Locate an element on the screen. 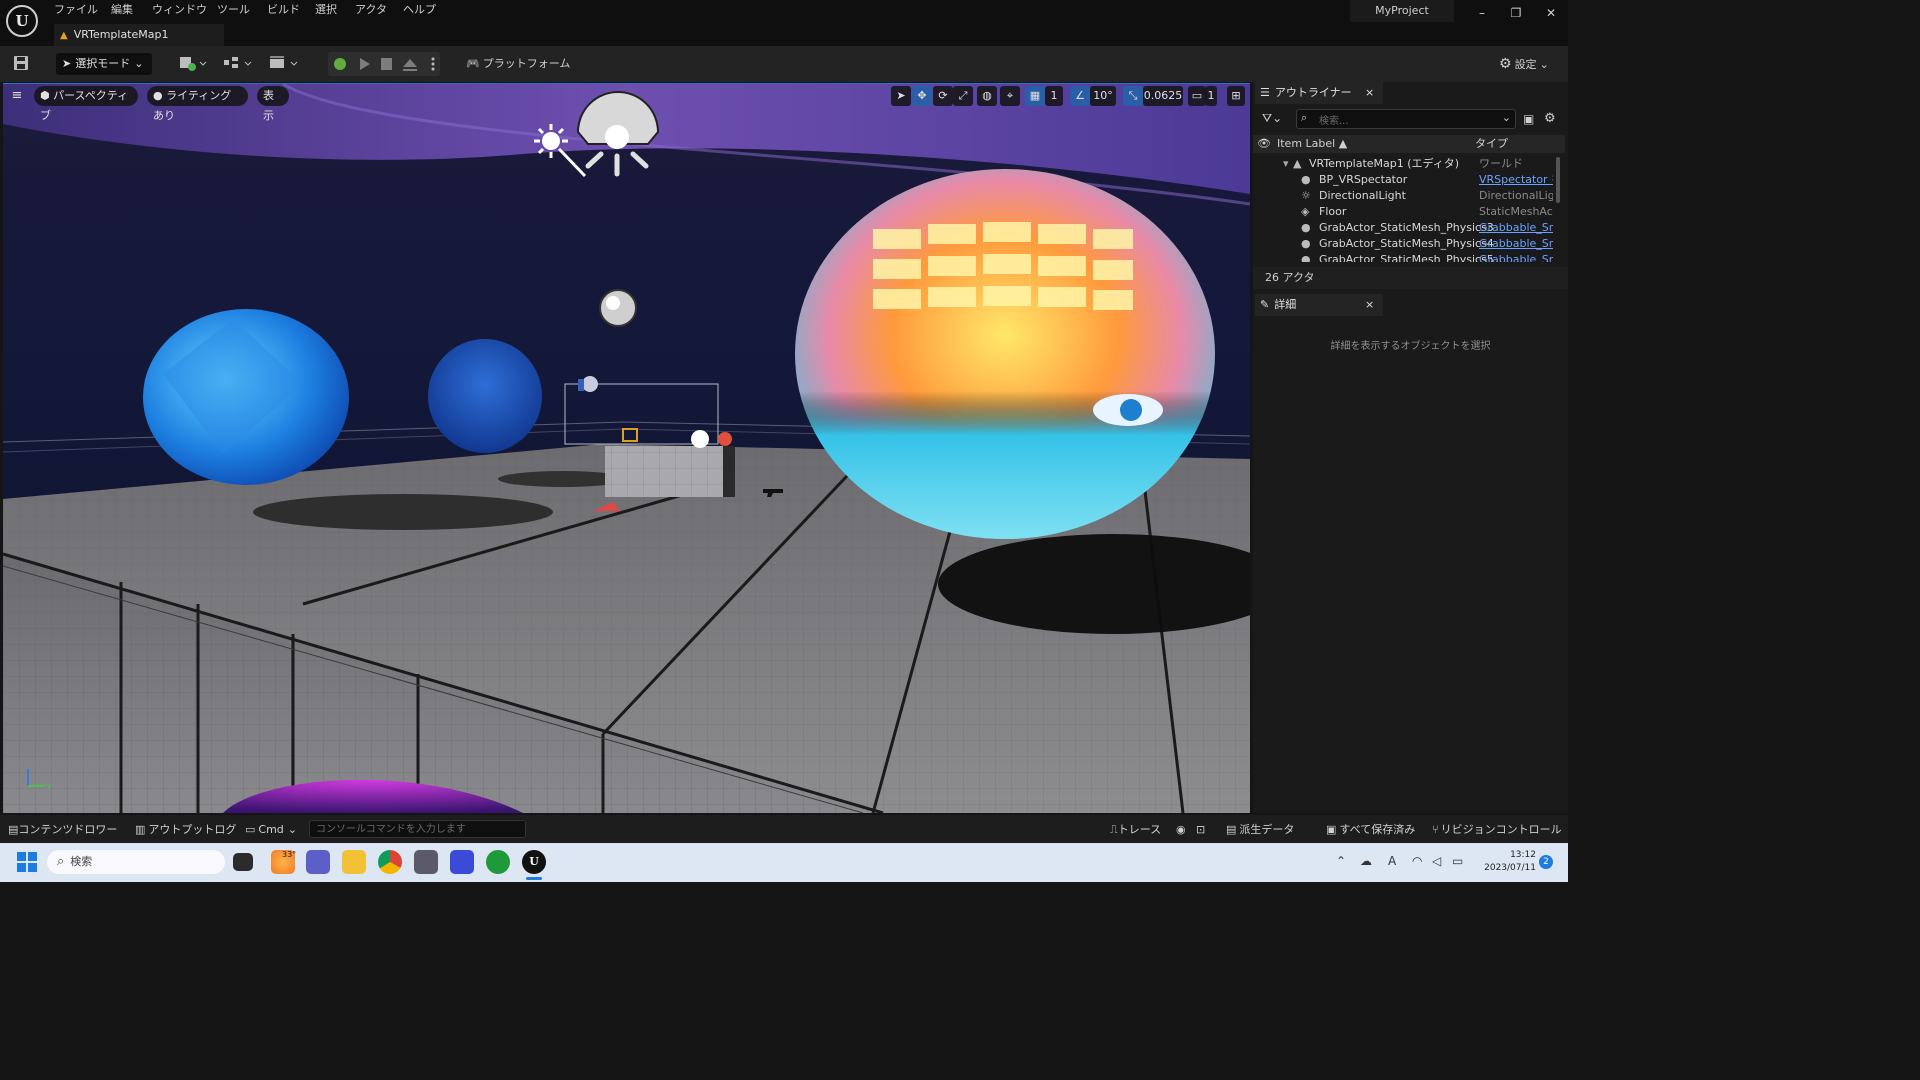  save-icon is located at coordinates (21, 63).